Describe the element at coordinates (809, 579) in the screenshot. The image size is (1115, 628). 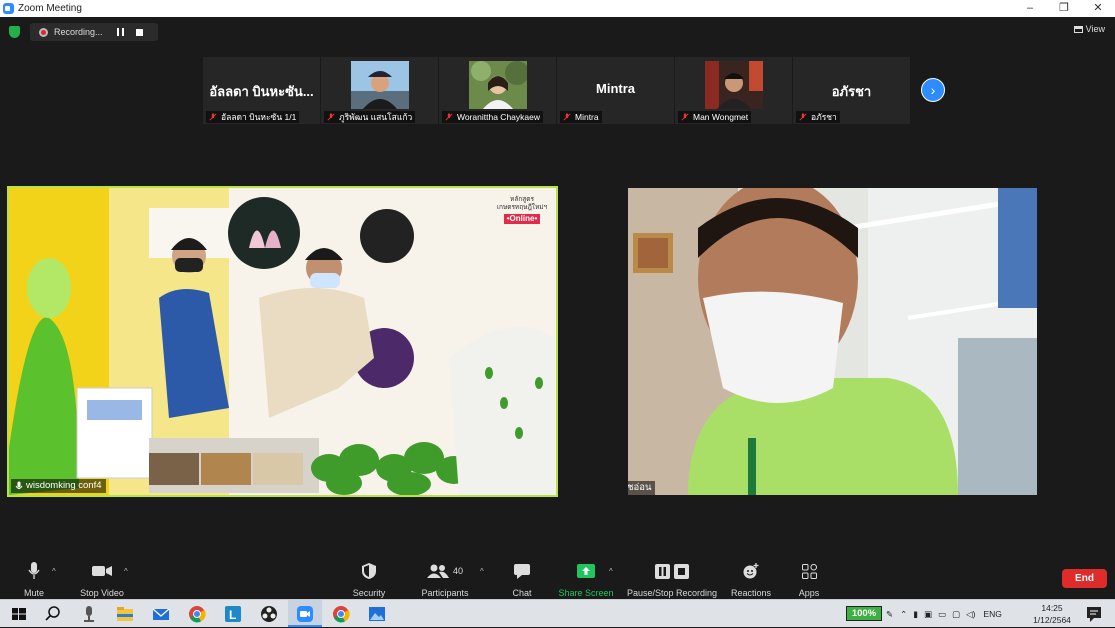
I see `apps-button: Apps` at that location.